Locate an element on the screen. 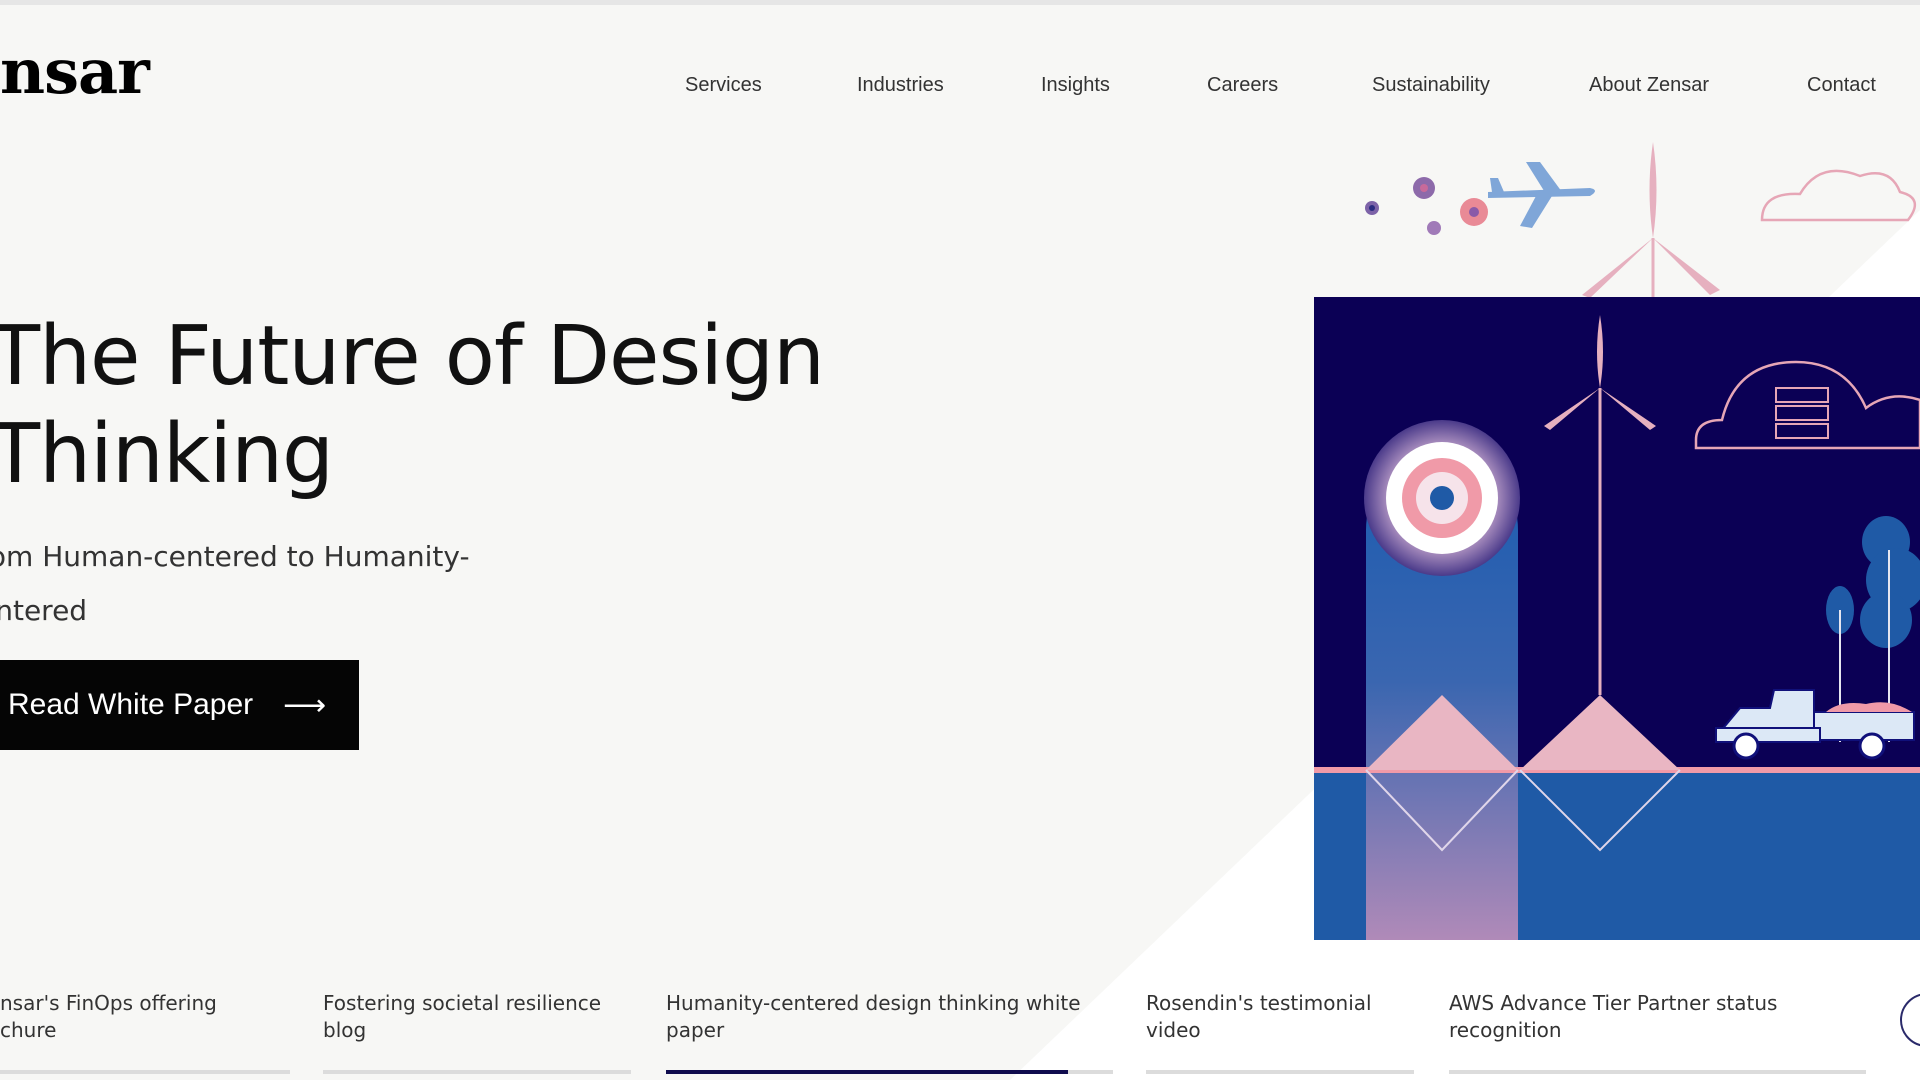 The width and height of the screenshot is (1920, 1080). hero-title-line-1: The Future of Design is located at coordinates (412, 356).